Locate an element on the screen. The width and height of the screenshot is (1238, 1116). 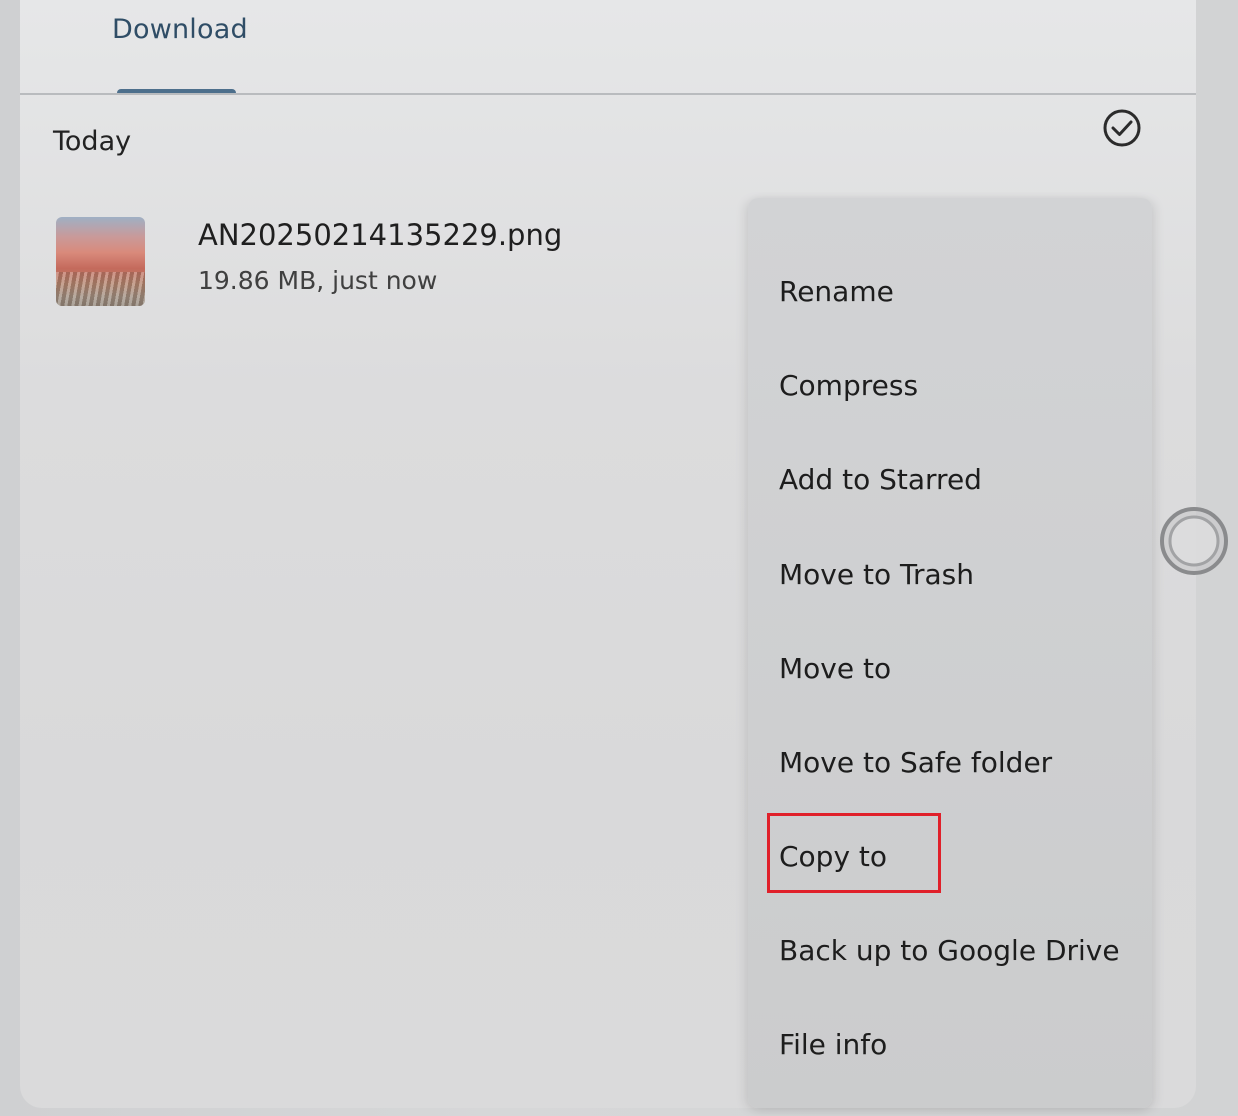
menu-item-label: Add to Starred is located at coordinates (880, 479).